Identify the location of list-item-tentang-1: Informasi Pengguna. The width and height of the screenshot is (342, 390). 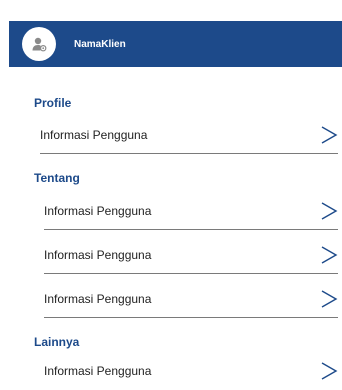
(191, 211).